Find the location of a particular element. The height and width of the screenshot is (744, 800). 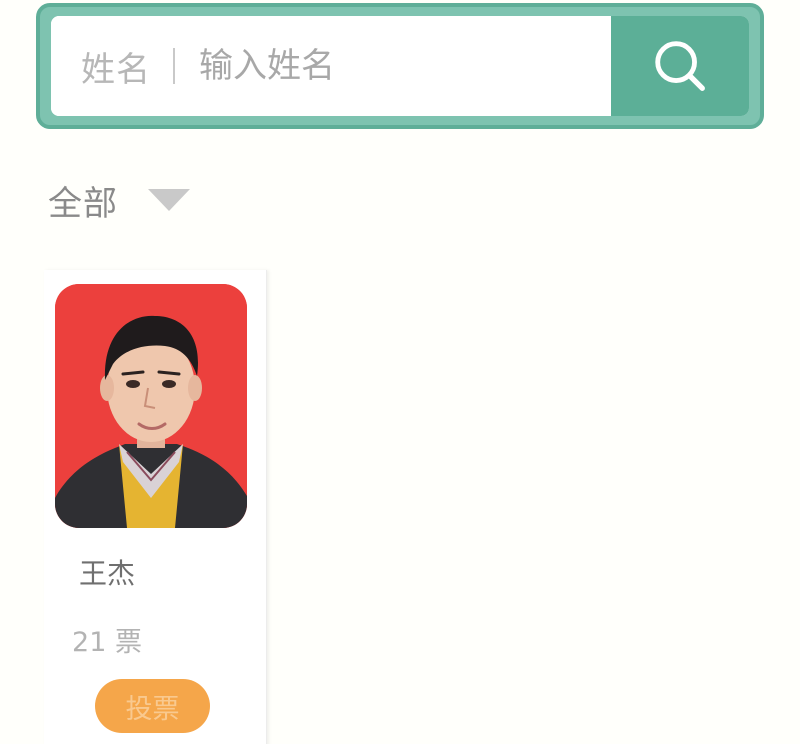

search-bar-inner: 姓名 is located at coordinates (400, 66).